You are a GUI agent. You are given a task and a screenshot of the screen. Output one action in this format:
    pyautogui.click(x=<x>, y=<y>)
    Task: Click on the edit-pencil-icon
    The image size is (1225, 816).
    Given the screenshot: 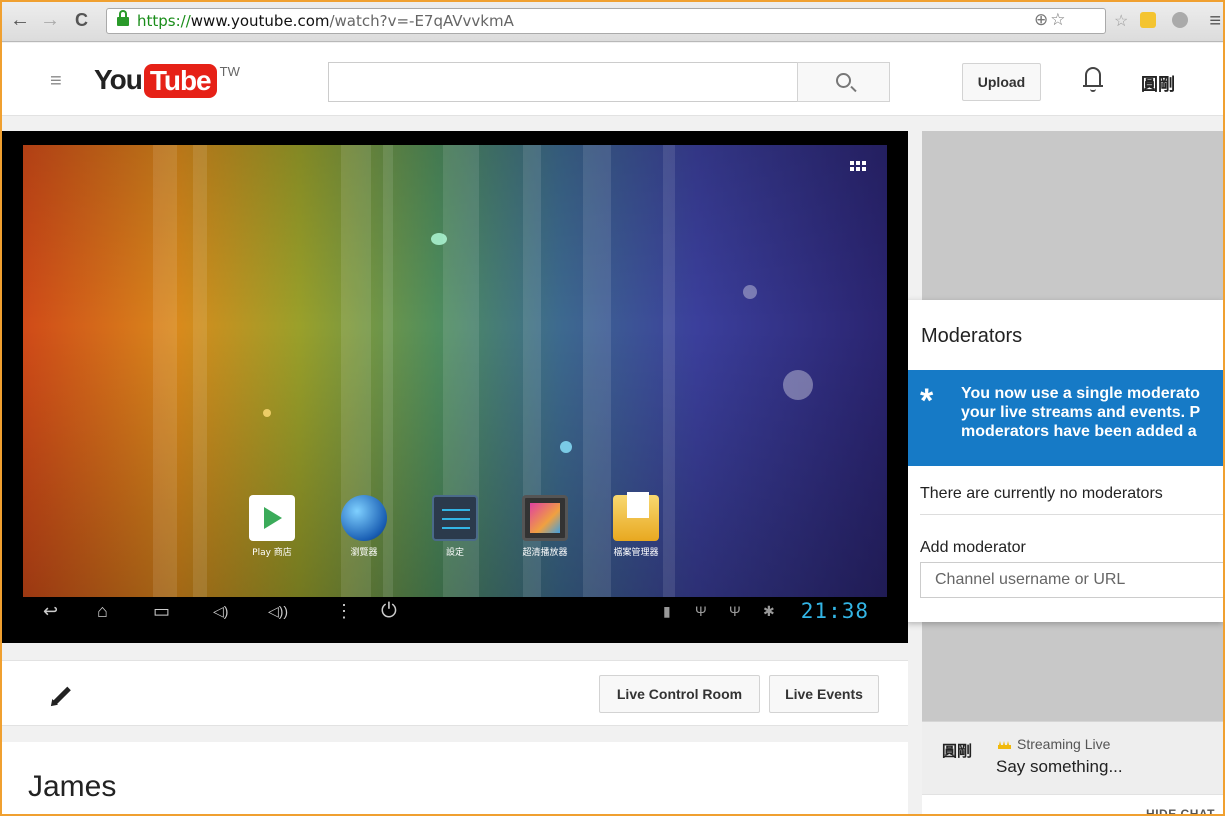 What is the action you would take?
    pyautogui.click(x=60, y=697)
    